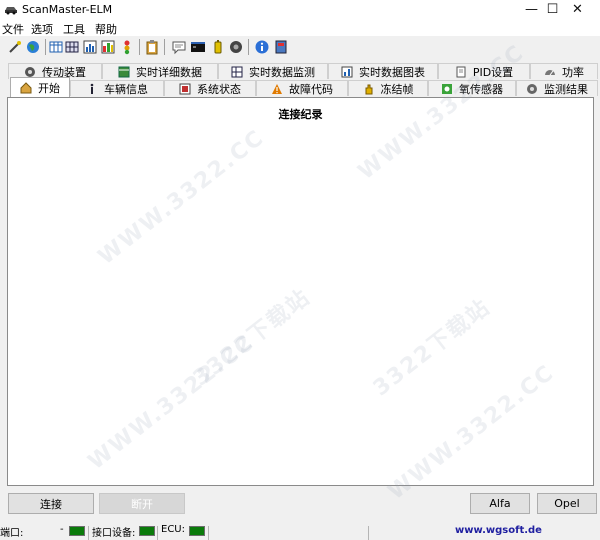  What do you see at coordinates (185, 89) in the screenshot?
I see `status-icon` at bounding box center [185, 89].